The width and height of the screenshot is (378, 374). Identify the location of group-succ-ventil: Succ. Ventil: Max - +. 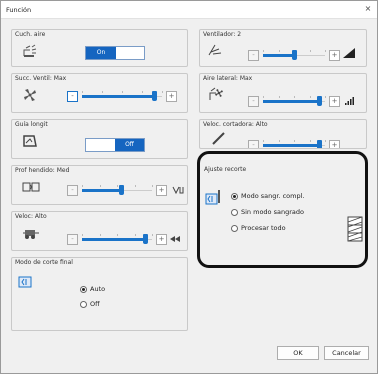
(99, 93).